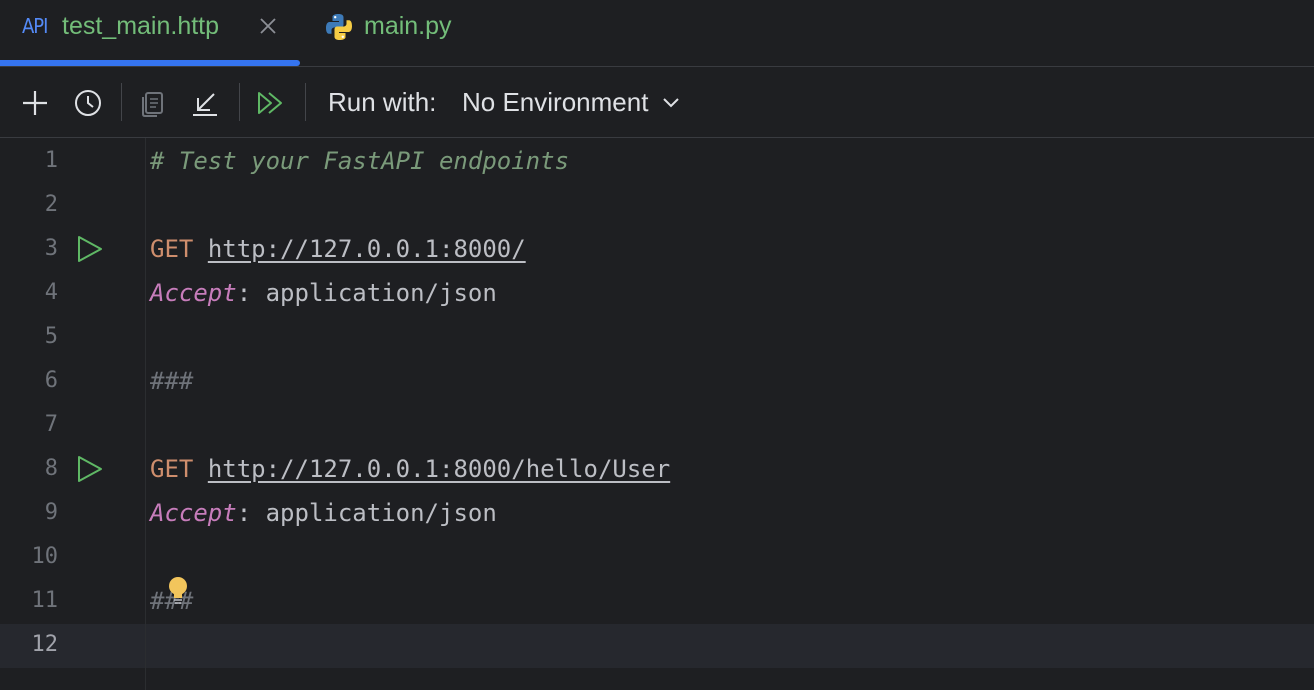 Image resolution: width=1314 pixels, height=690 pixels. I want to click on http-client-toolbar: Run with: No Environment, so click(657, 102).